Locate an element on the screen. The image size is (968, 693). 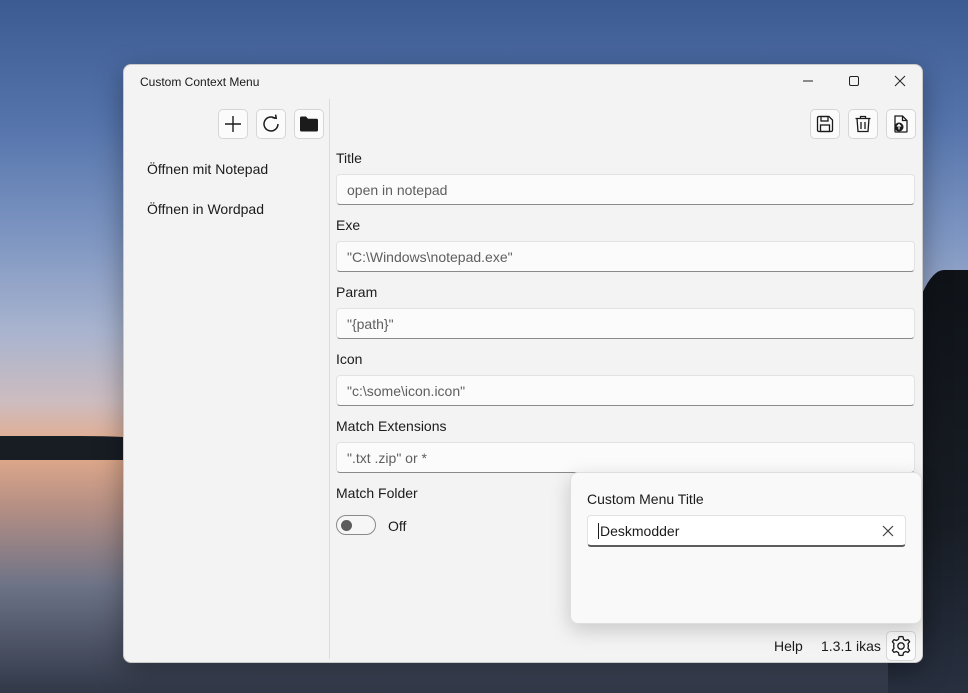
param-label: Param is located at coordinates (357, 292).